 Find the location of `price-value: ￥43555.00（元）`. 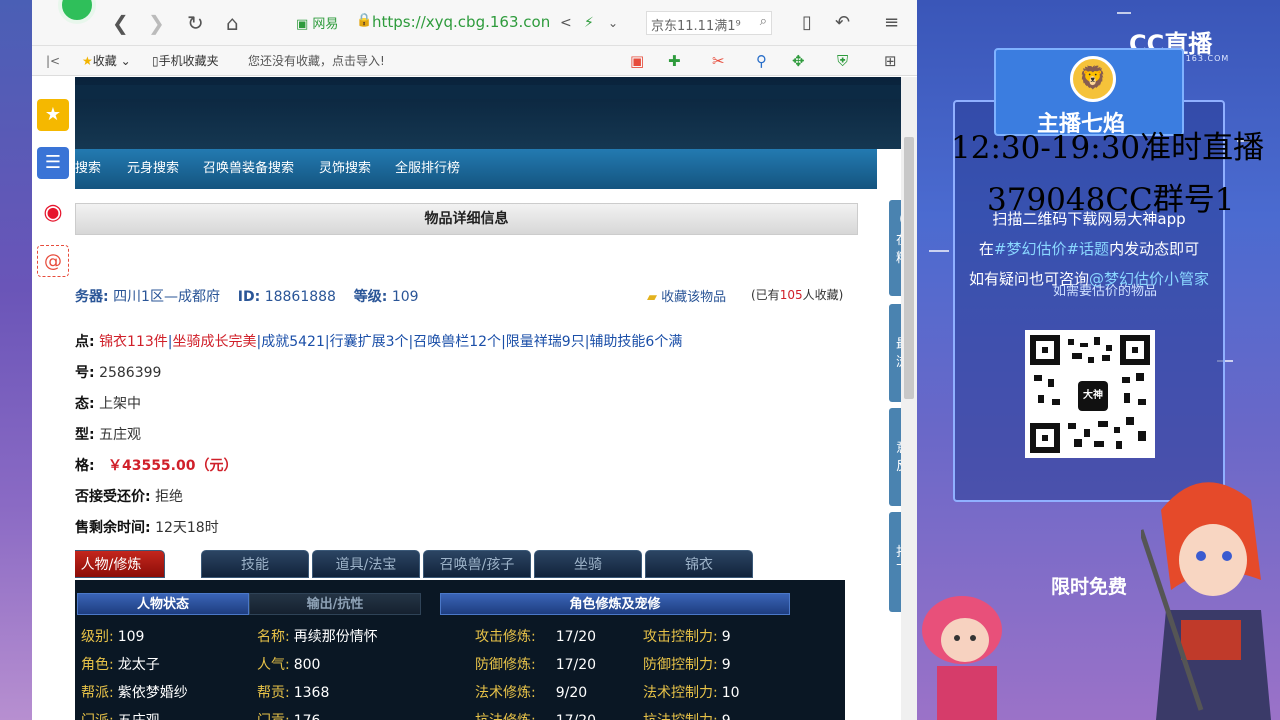

price-value: ￥43555.00（元） is located at coordinates (172, 466).